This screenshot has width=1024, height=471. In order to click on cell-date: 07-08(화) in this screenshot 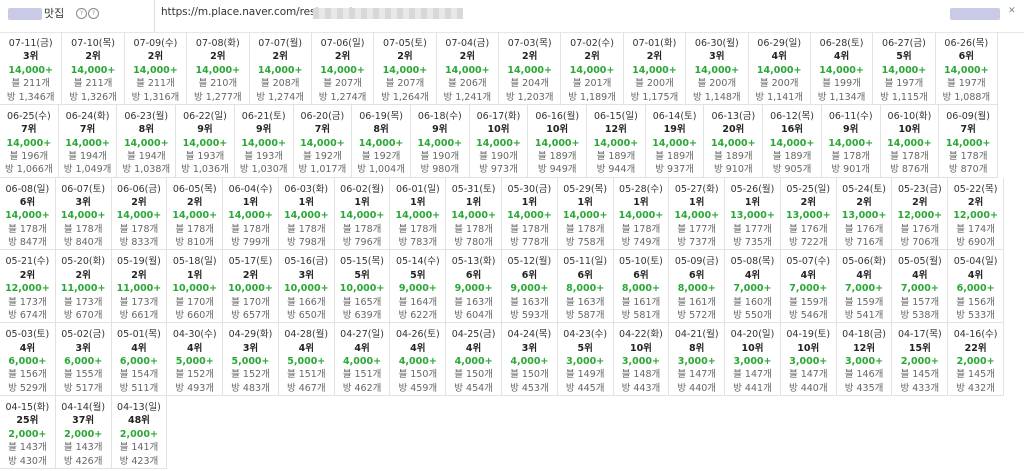, I will do `click(217, 43)`.